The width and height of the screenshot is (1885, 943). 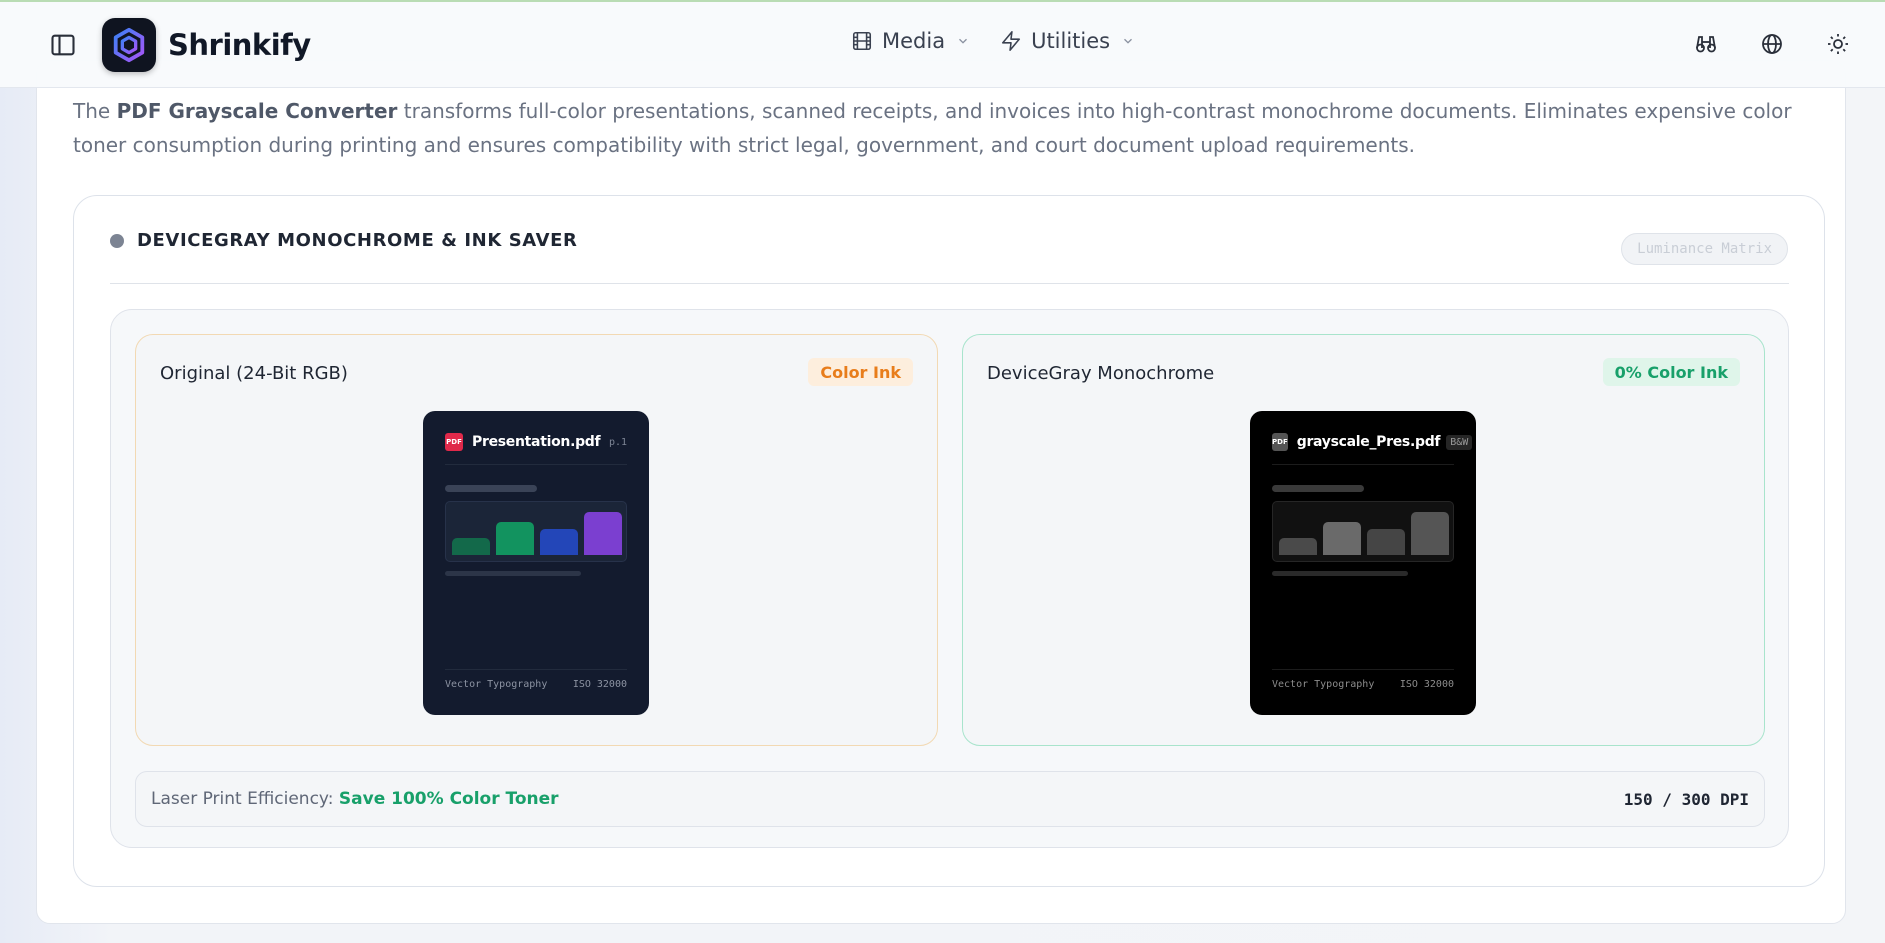 I want to click on color-ink-badge: Color Ink, so click(x=860, y=372).